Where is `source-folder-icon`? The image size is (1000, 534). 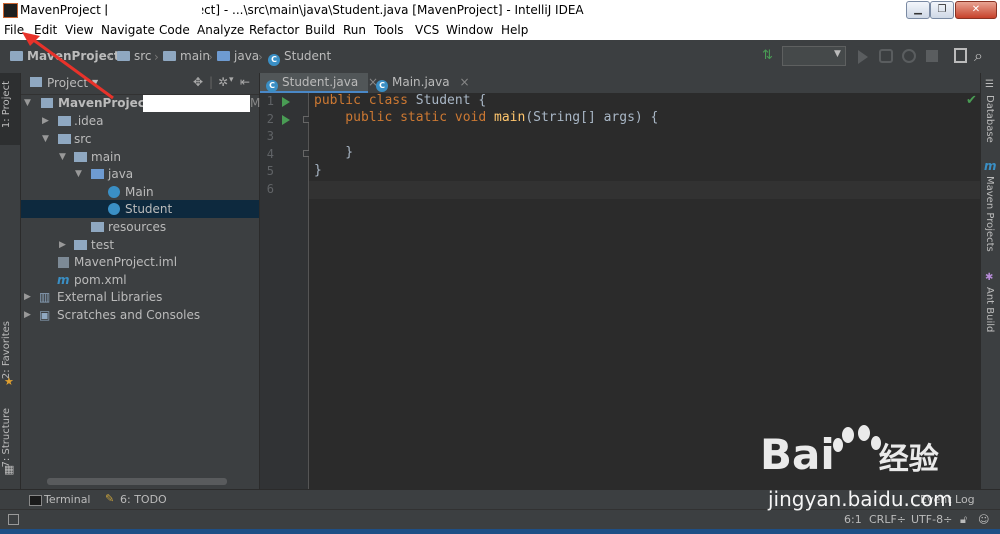
source-folder-icon is located at coordinates (223, 56).